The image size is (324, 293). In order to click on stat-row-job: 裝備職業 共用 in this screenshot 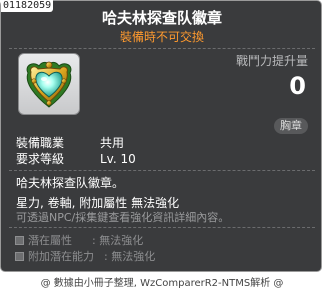, I will do `click(70, 143)`.